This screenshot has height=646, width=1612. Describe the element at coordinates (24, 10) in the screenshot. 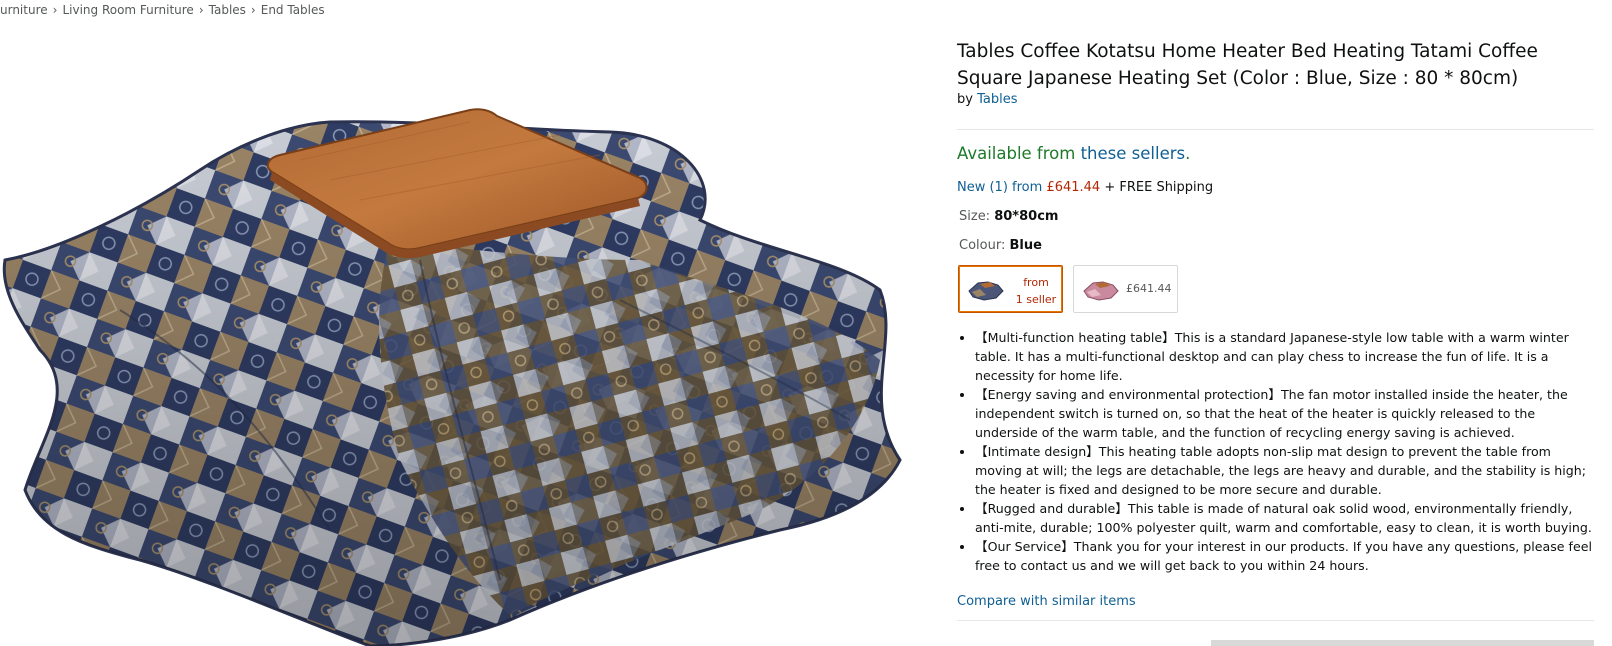

I see `breadcrumb-item-furniture: urniture` at that location.